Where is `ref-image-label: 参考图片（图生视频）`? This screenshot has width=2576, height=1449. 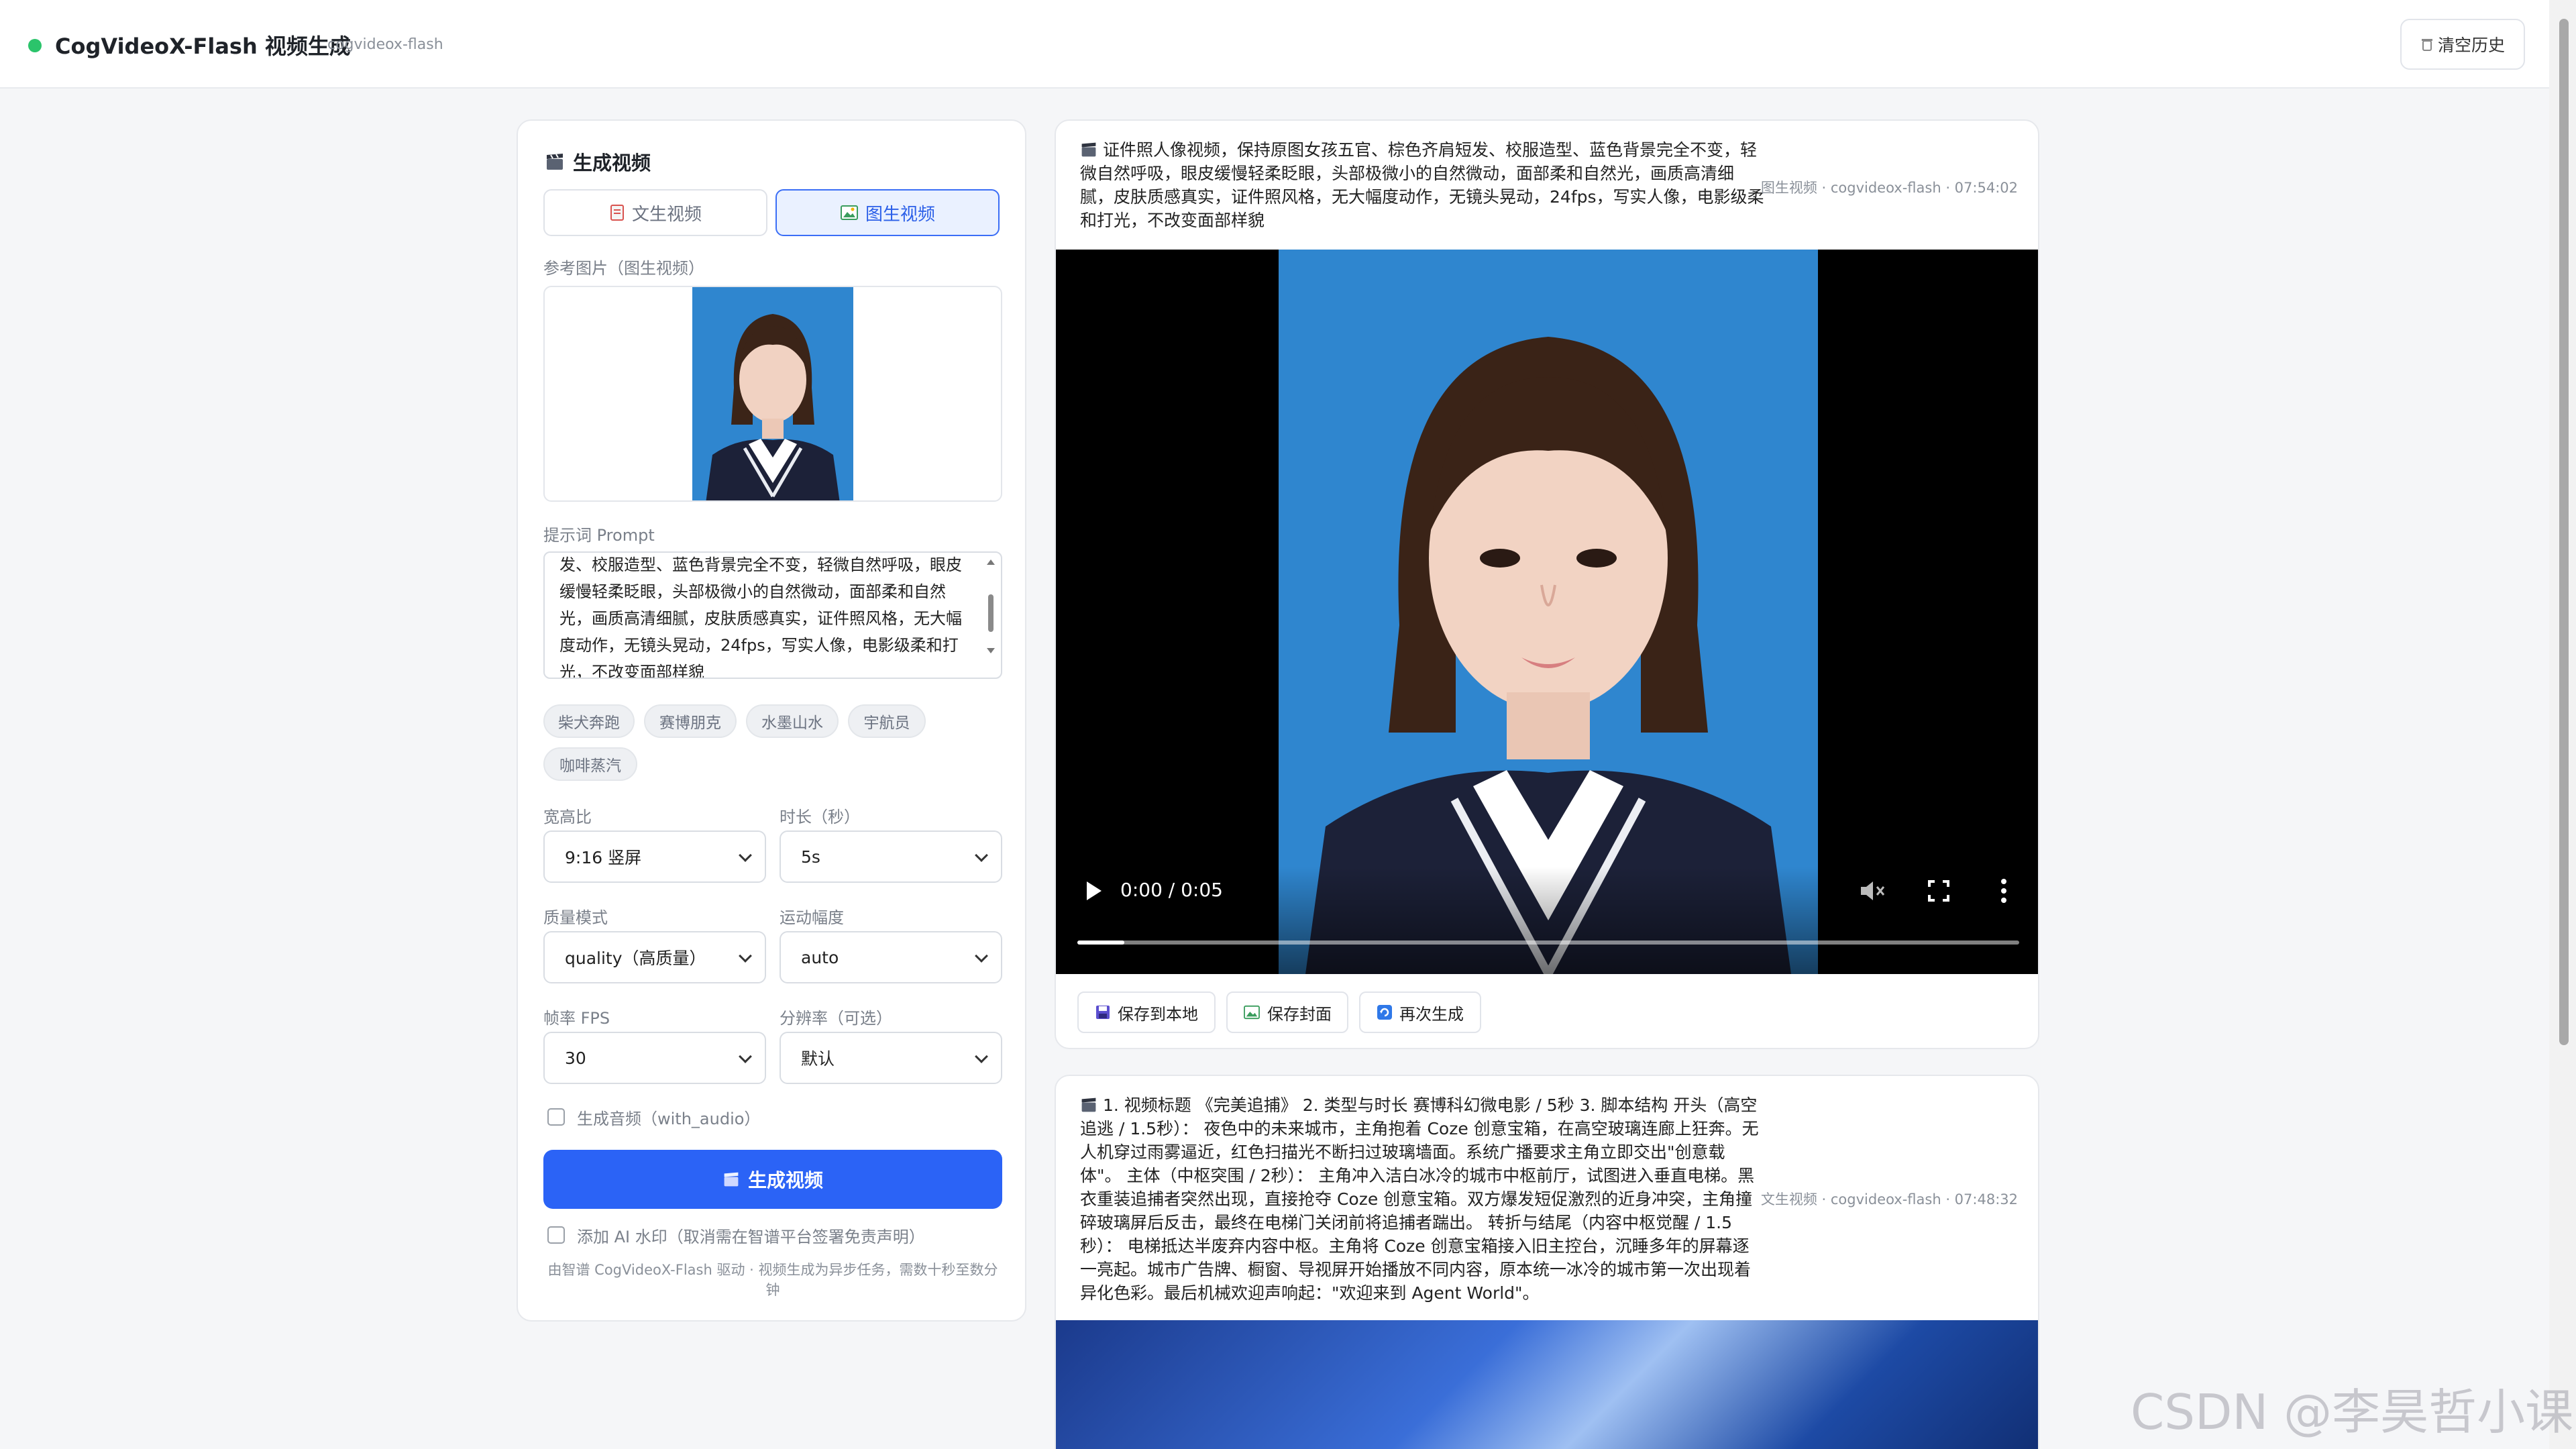
ref-image-label: 参考图片（图生视频） is located at coordinates (623, 268).